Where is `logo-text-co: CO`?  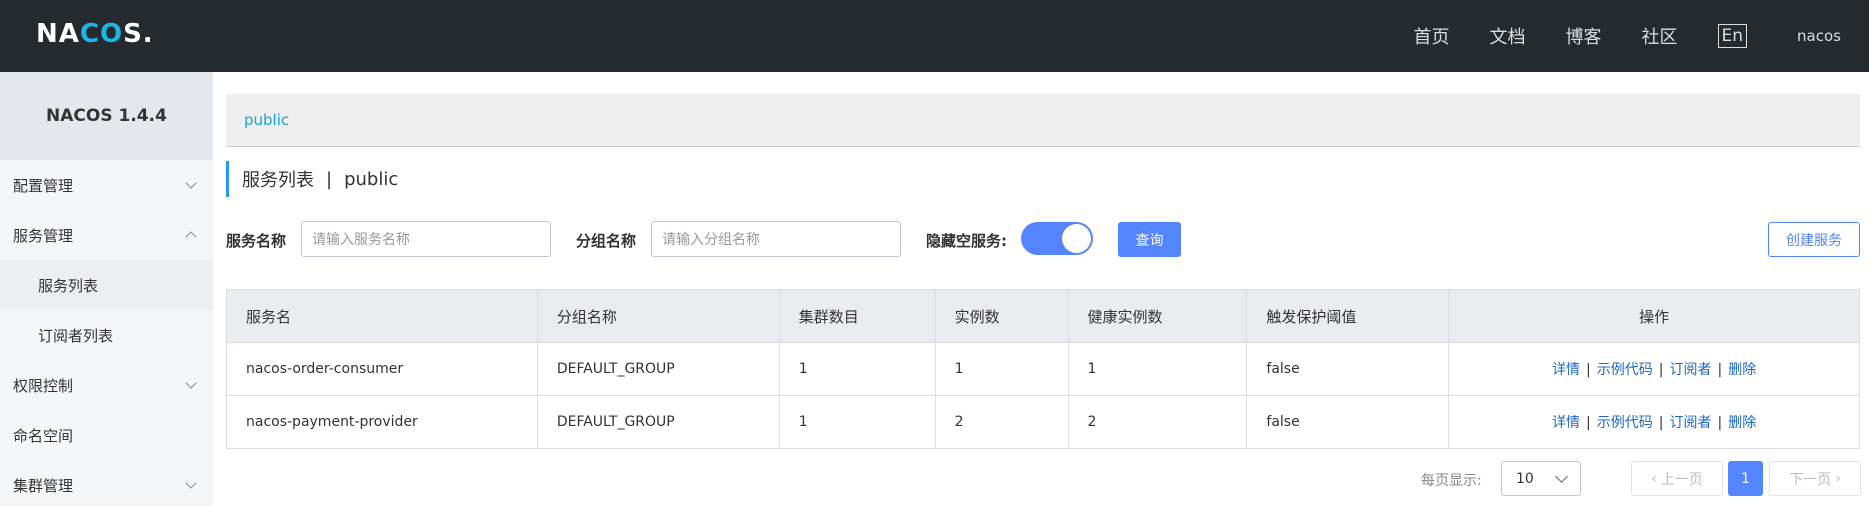
logo-text-co: CO is located at coordinates (101, 34).